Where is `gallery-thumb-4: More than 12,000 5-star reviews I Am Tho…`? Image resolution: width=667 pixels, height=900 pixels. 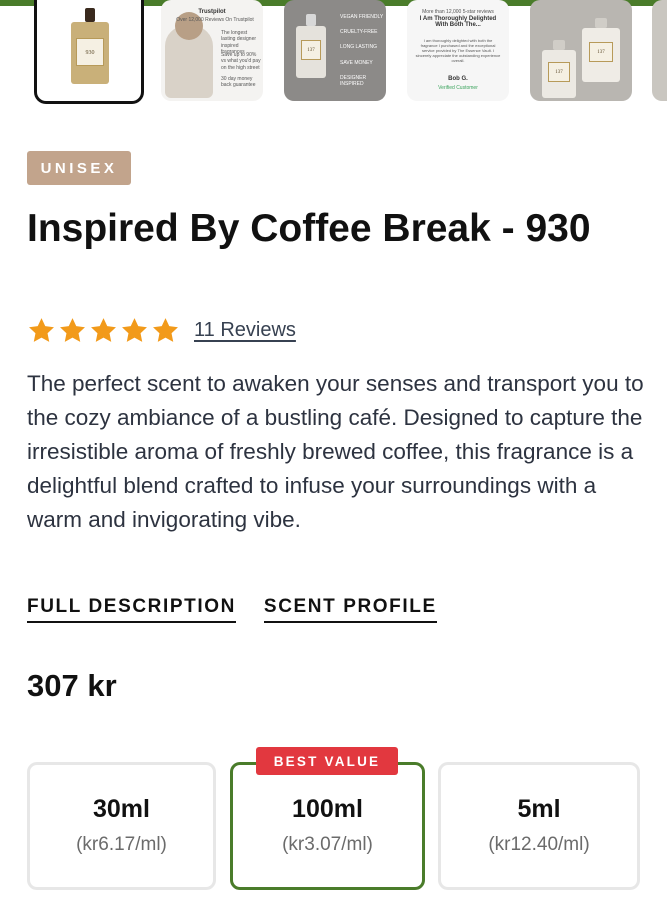
gallery-thumb-4: More than 12,000 5-star reviews I Am Tho… is located at coordinates (458, 50).